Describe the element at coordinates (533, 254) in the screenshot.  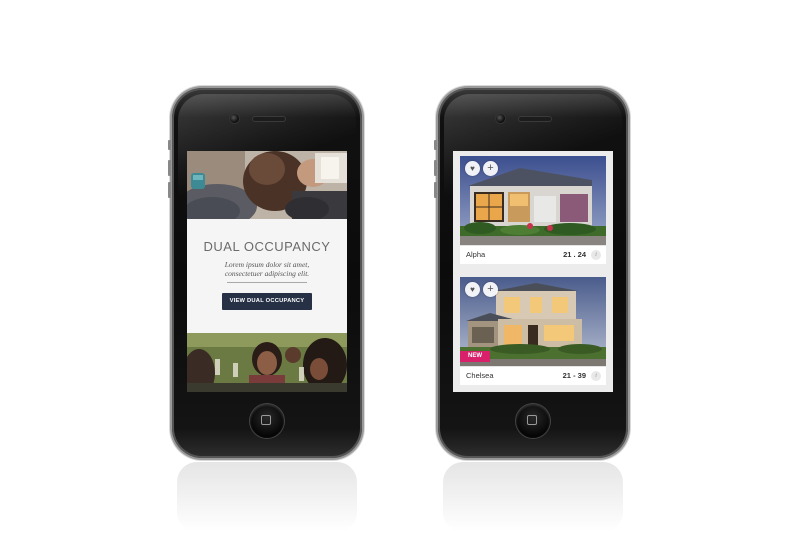
I see `listing-info-bar: Alpha 21 . 24 i` at that location.